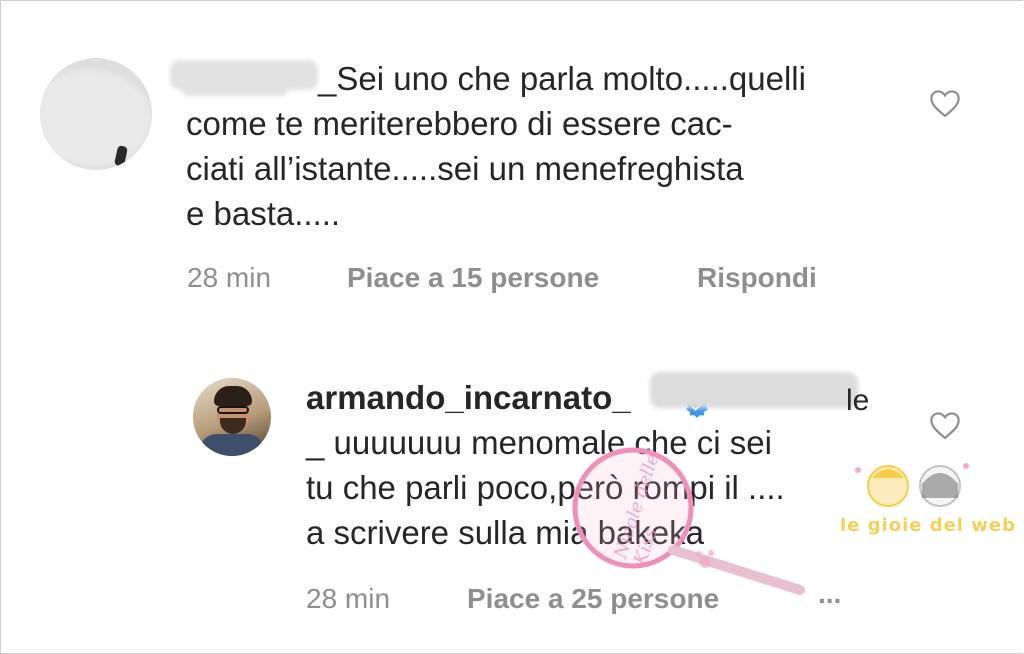 Image resolution: width=1024 pixels, height=654 pixels. Describe the element at coordinates (473, 278) in the screenshot. I see `likes-count-link: Piace a 15 persone` at that location.